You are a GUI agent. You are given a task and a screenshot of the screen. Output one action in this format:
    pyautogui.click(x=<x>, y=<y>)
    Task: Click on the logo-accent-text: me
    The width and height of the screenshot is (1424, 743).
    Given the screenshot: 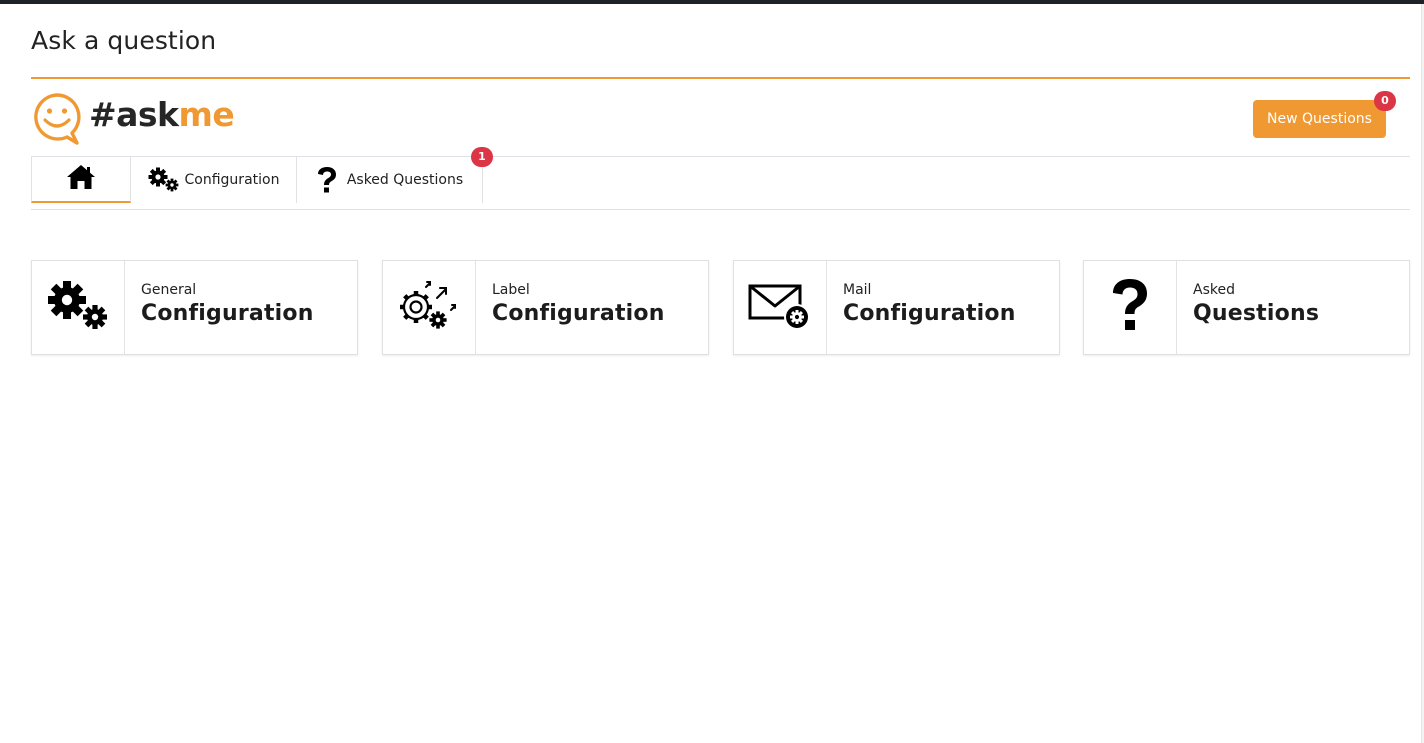 What is the action you would take?
    pyautogui.click(x=206, y=114)
    